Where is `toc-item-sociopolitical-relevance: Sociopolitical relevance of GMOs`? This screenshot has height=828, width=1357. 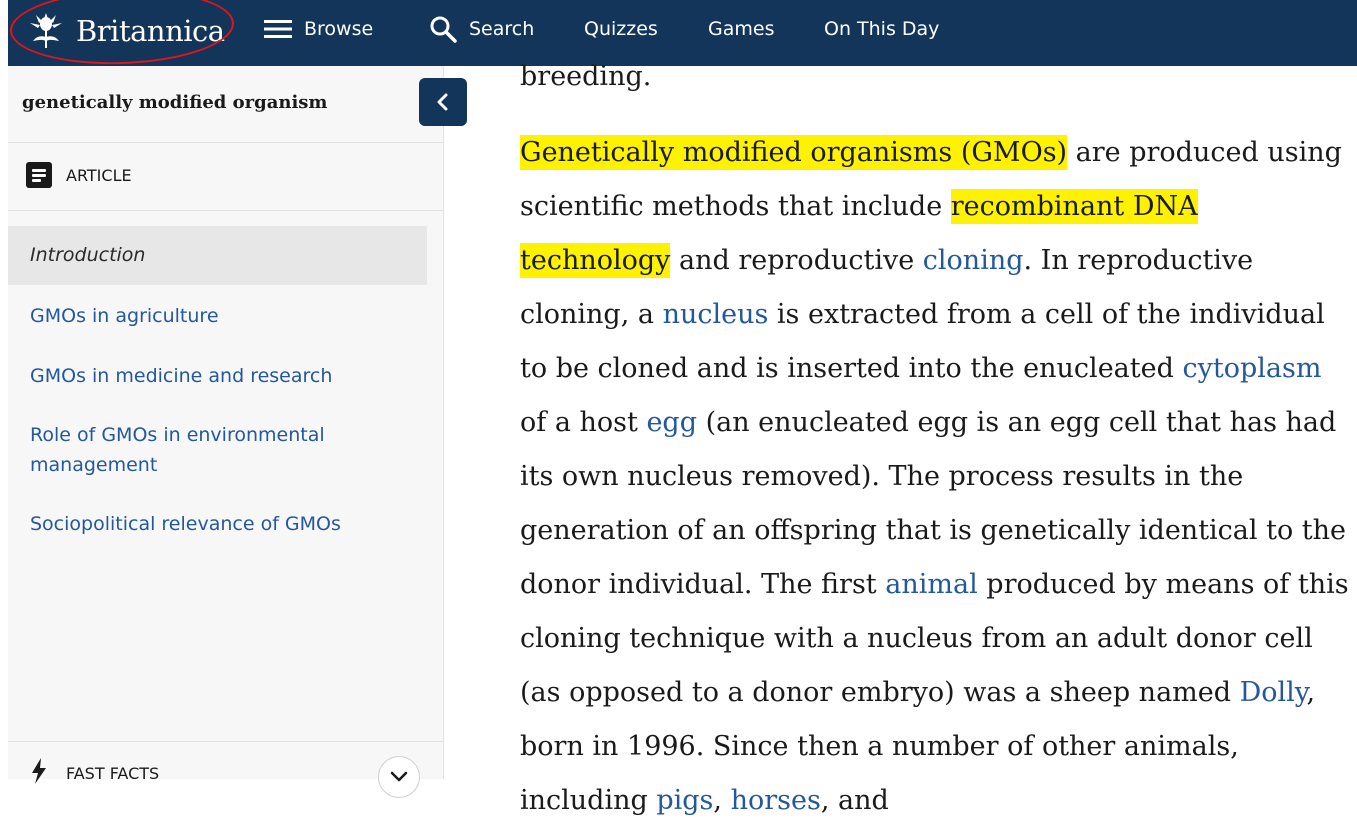 toc-item-sociopolitical-relevance: Sociopolitical relevance of GMOs is located at coordinates (217, 524).